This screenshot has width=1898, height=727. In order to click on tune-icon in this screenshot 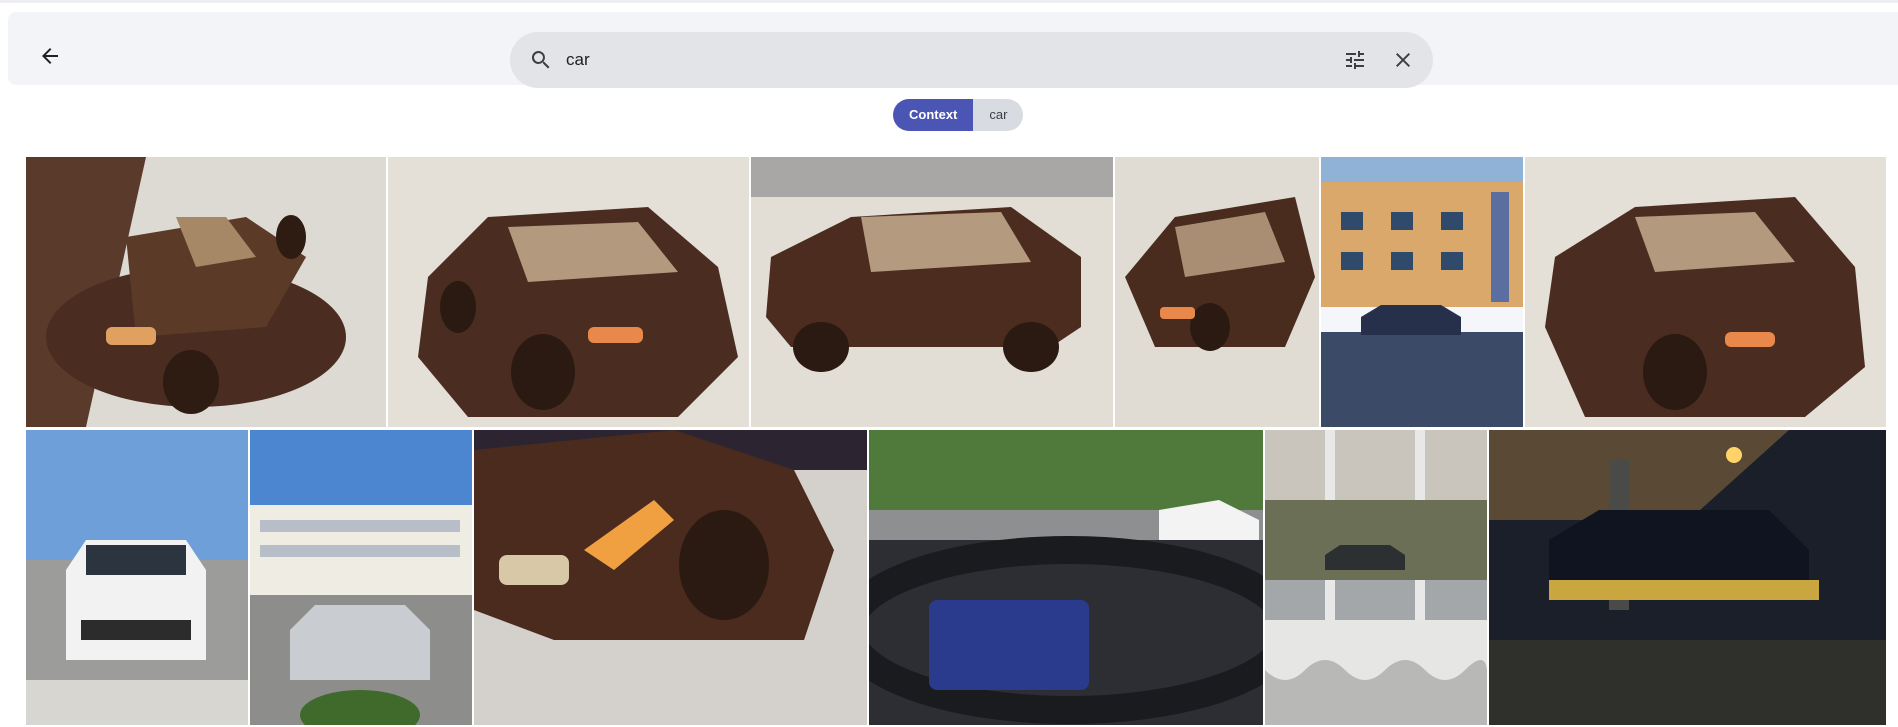, I will do `click(1355, 60)`.